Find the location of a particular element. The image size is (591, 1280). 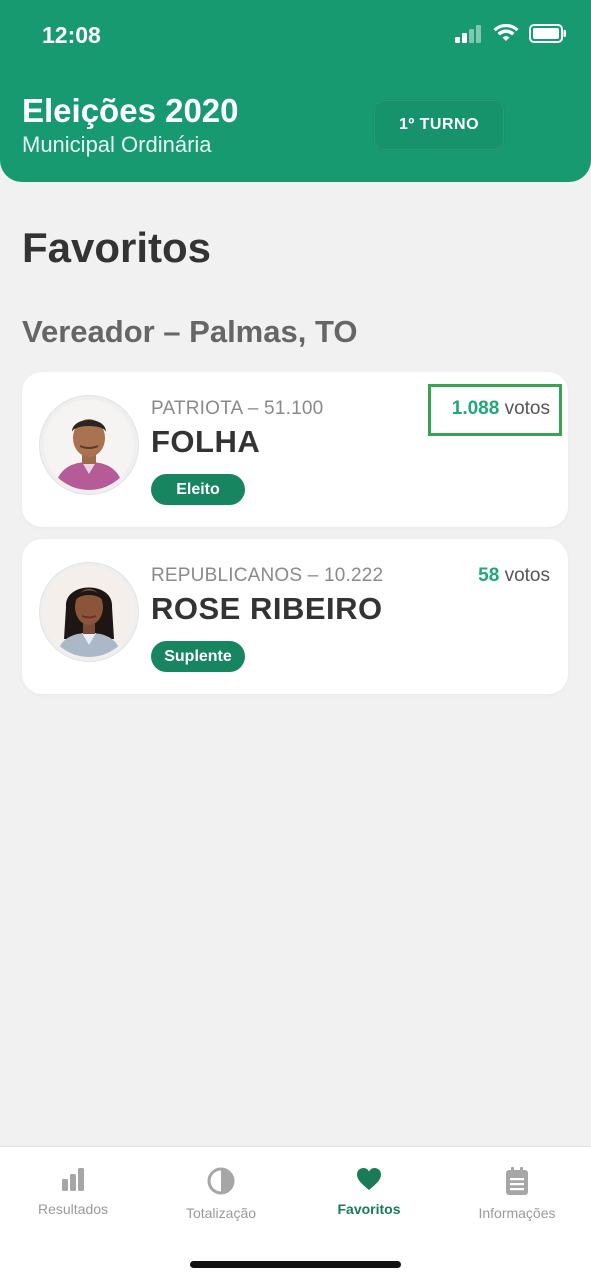

vote-count: 58 votos is located at coordinates (514, 576).